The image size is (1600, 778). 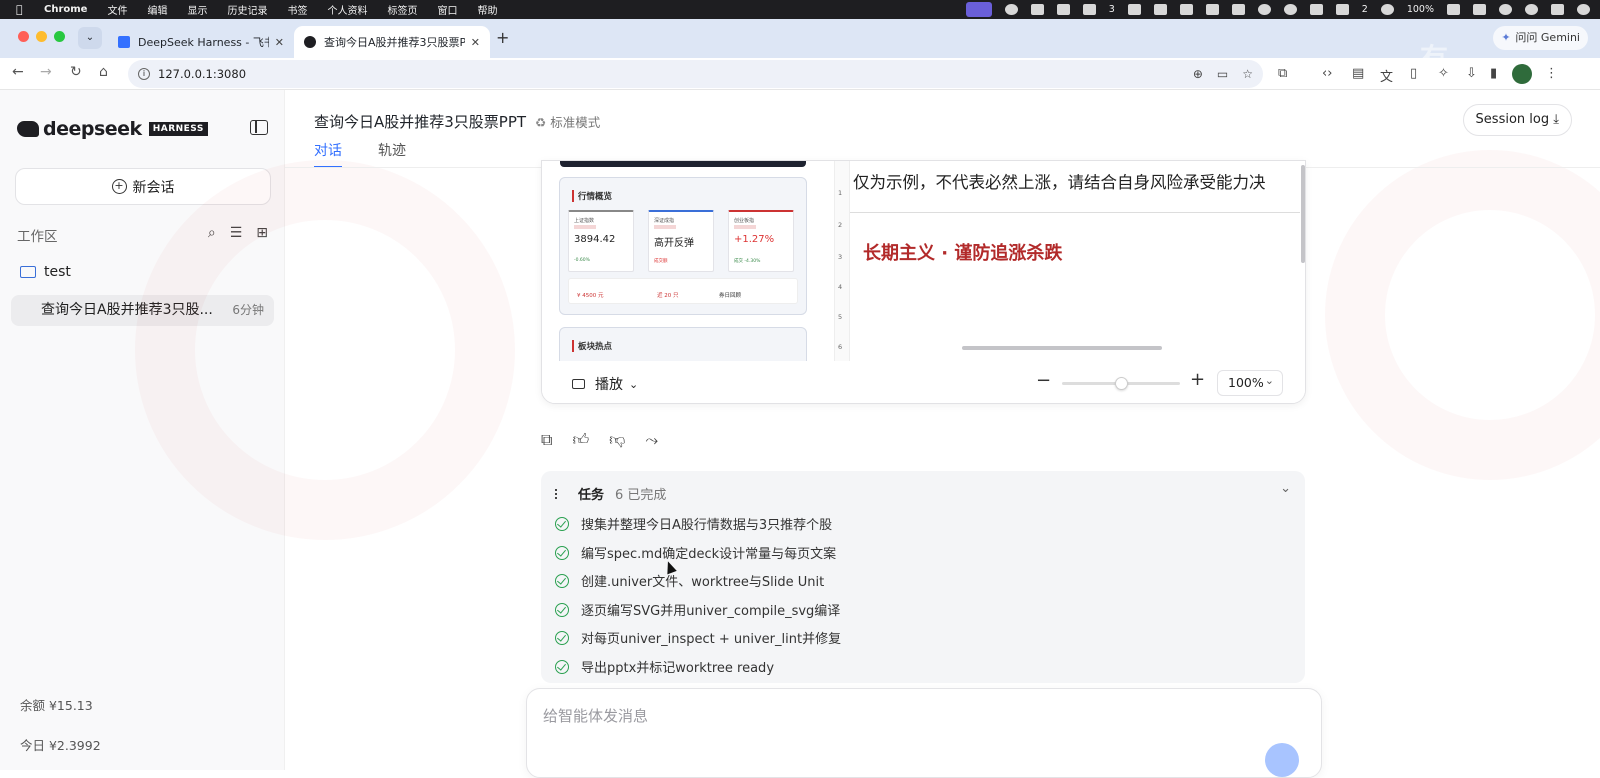 What do you see at coordinates (1443, 73) in the screenshot?
I see `pin-icon: ✧` at bounding box center [1443, 73].